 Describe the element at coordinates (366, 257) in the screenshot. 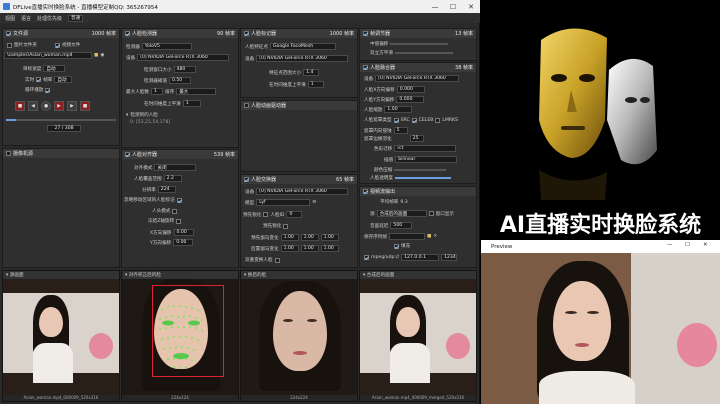

I see `mpeg-checkbox` at that location.